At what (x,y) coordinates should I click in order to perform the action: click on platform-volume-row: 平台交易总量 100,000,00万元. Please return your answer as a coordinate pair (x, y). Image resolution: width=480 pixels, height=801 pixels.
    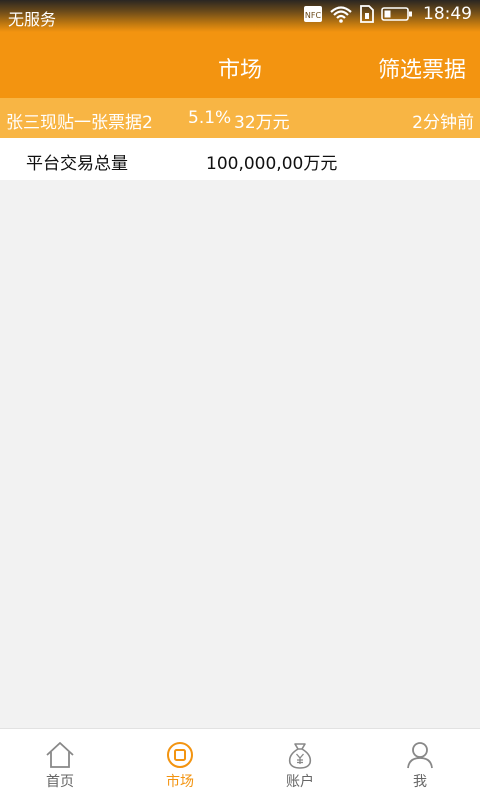
    Looking at the image, I should click on (240, 159).